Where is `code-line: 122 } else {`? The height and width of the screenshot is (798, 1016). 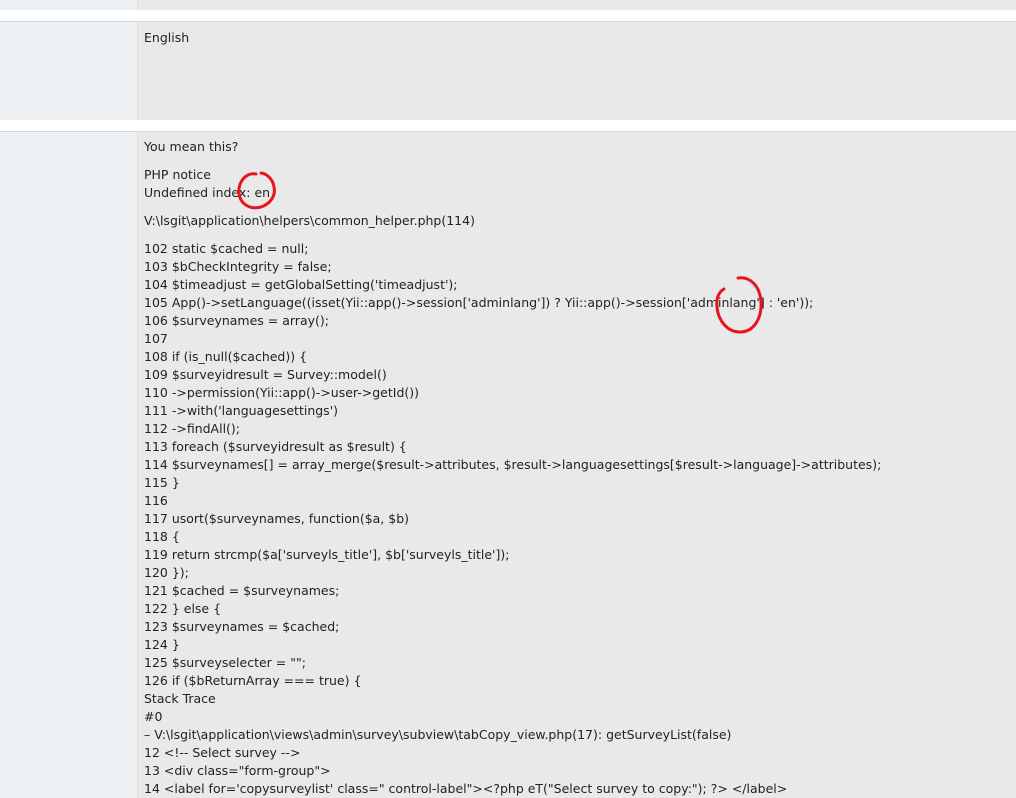
code-line: 122 } else { is located at coordinates (183, 608).